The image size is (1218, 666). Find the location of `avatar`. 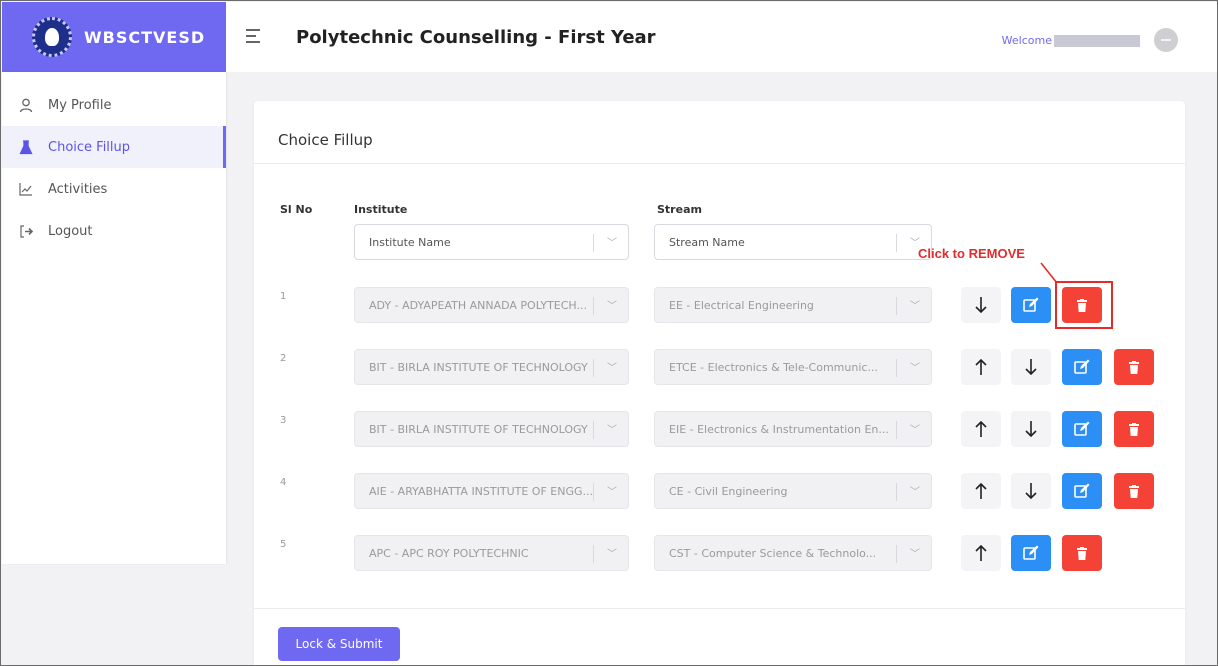

avatar is located at coordinates (1166, 40).